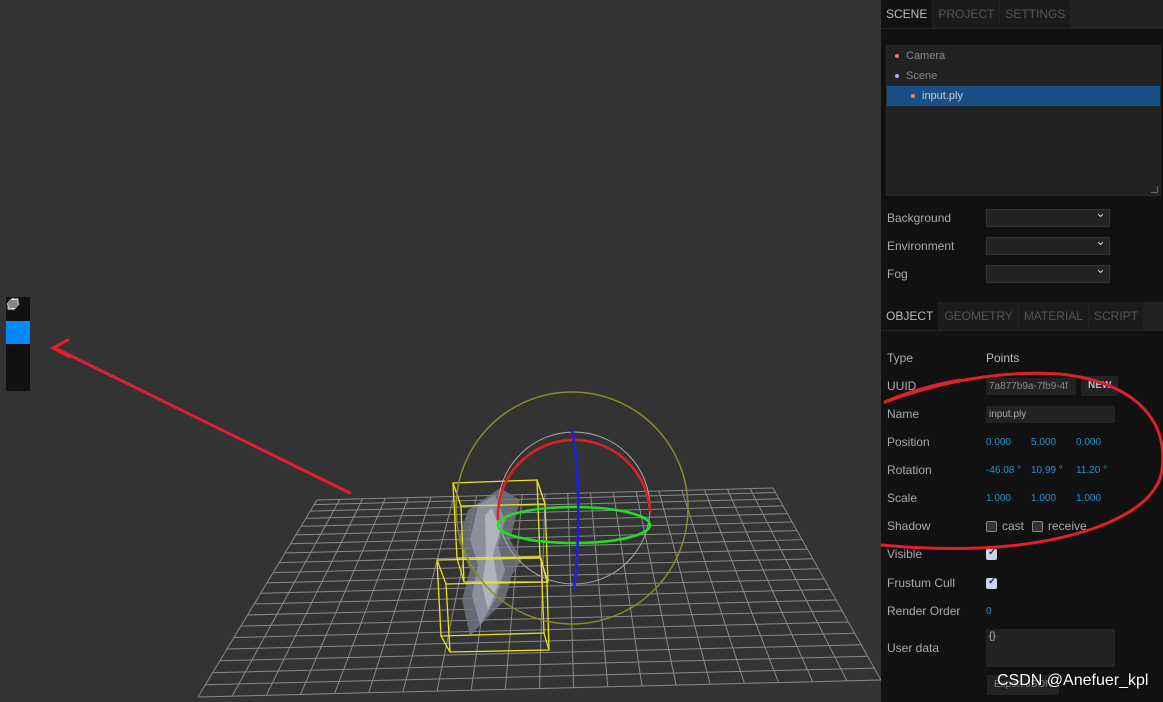 The width and height of the screenshot is (1163, 702). Describe the element at coordinates (1031, 386) in the screenshot. I see `uuid-field: 7a877b9a-7fb9-4f` at that location.